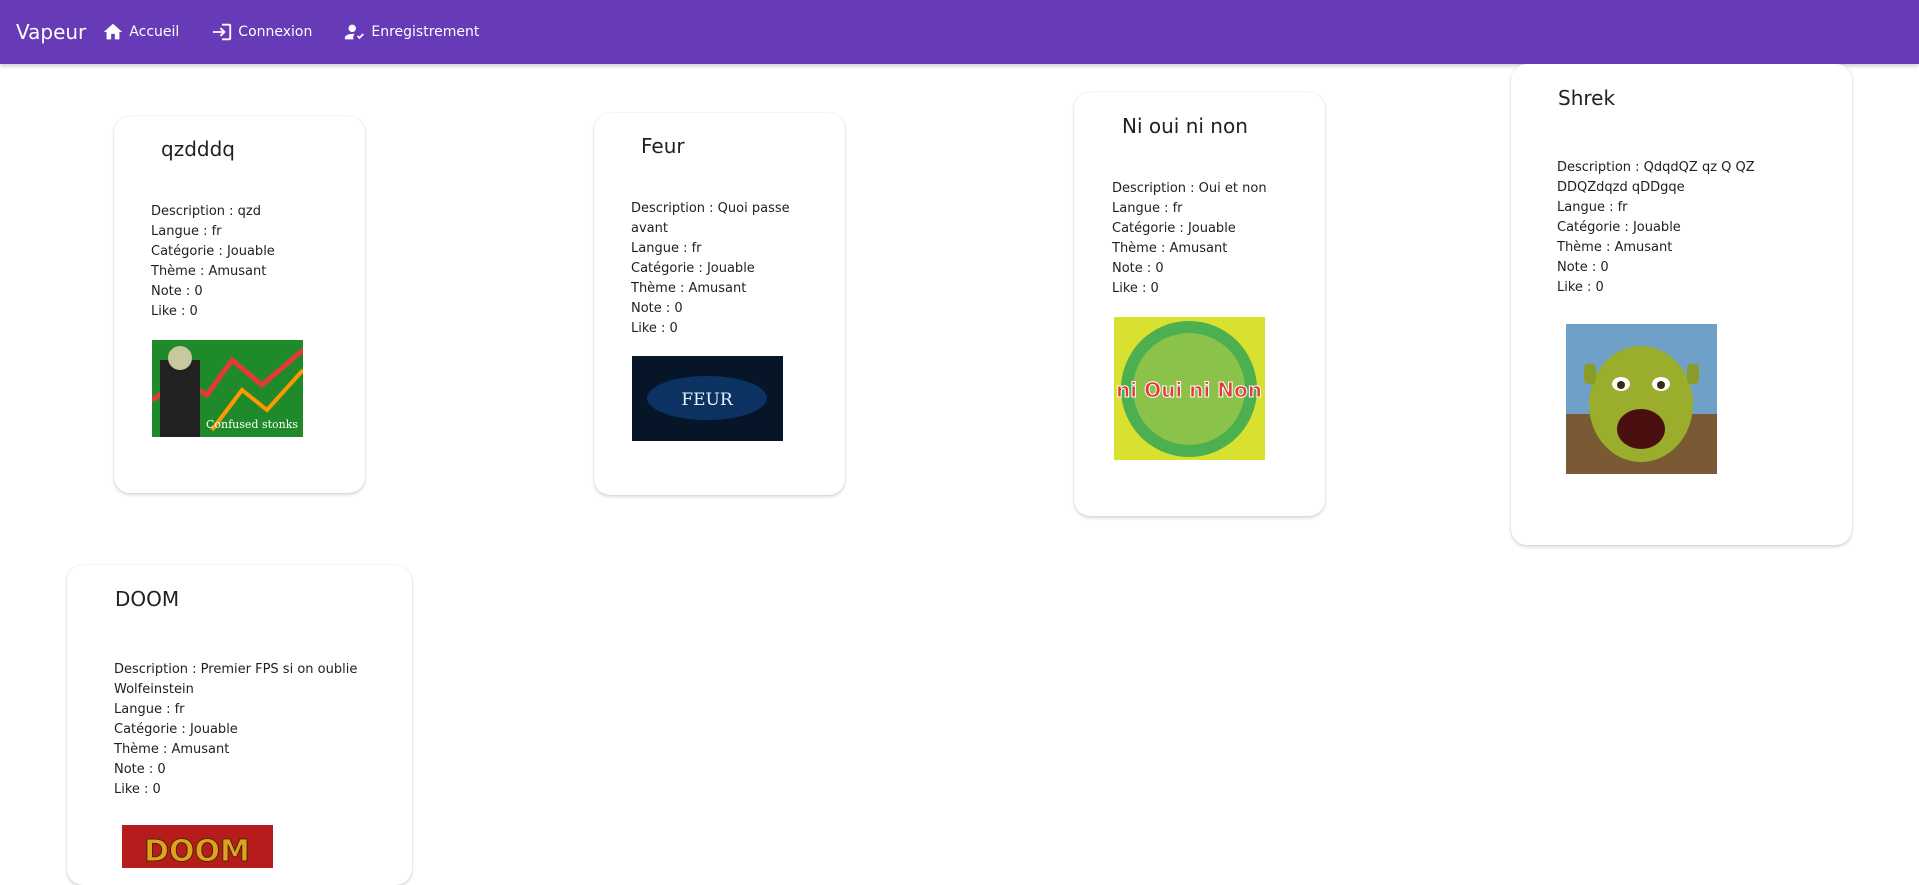 This screenshot has height=885, width=1919. Describe the element at coordinates (663, 146) in the screenshot. I see `game-title: Feur` at that location.